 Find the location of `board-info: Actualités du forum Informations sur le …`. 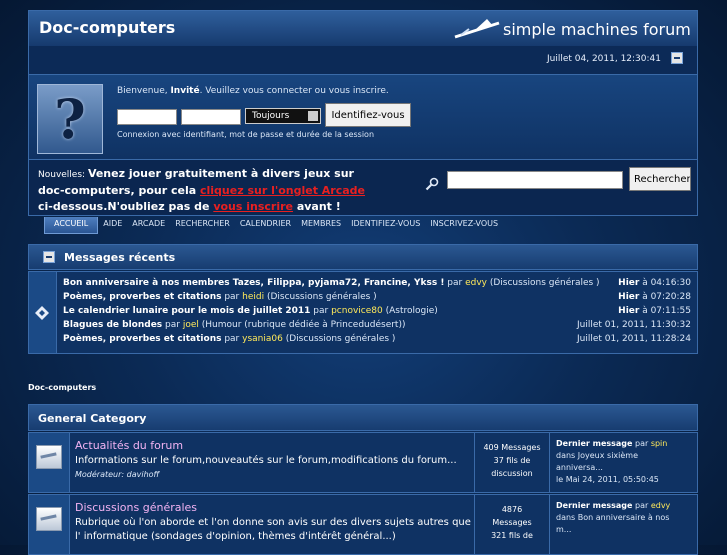

board-info: Actualités du forum Informations sur le … is located at coordinates (272, 462).